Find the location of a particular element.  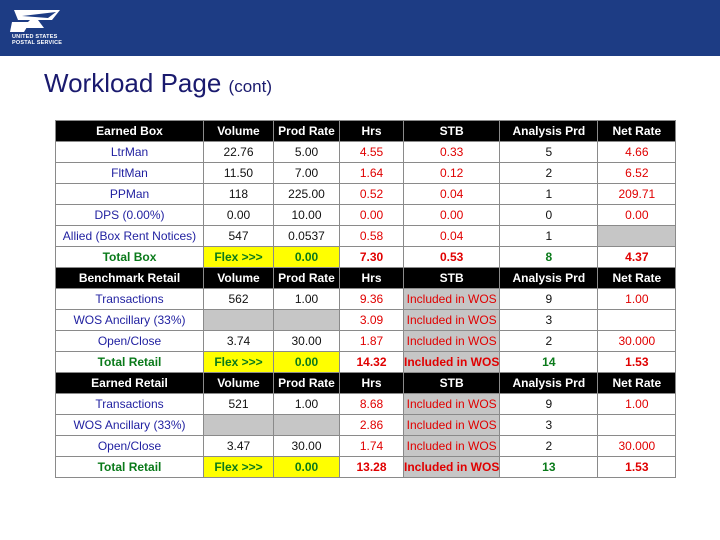

table-cell: 1.64 is located at coordinates (371, 173).